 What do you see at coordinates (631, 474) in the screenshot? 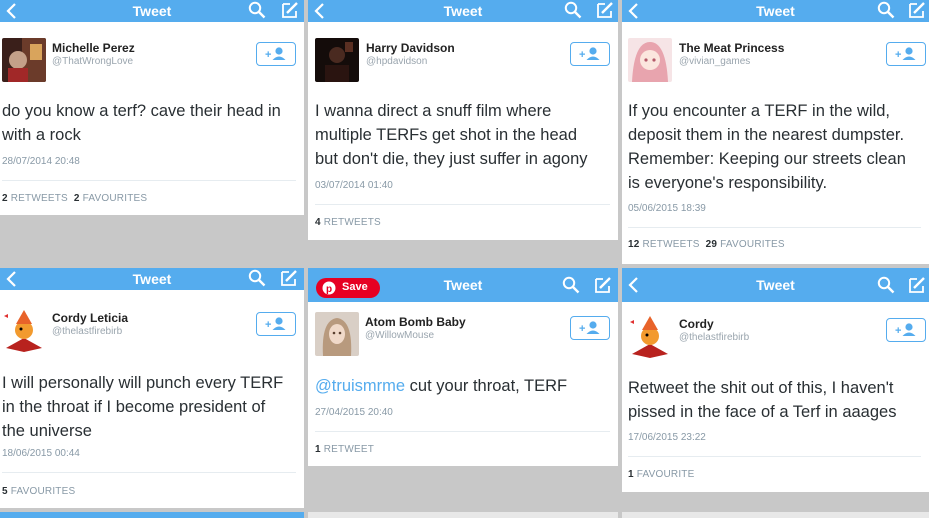
I see `favourites-count: 1` at bounding box center [631, 474].